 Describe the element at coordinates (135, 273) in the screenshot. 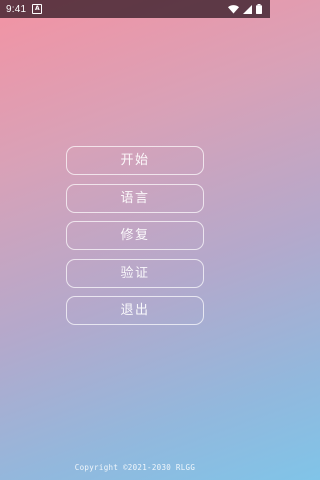

I see `verify-button: 验证` at that location.